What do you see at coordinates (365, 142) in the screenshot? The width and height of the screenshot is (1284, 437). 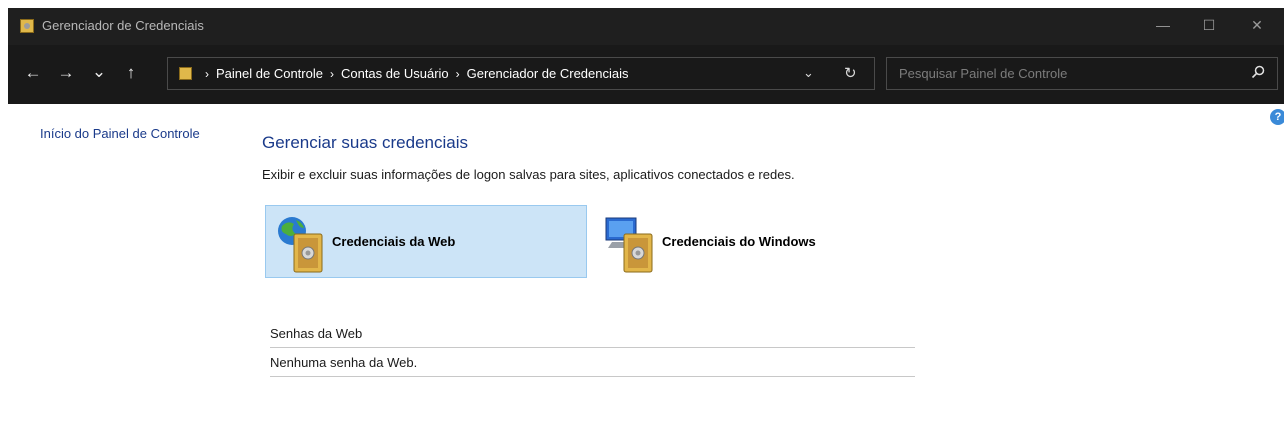 I see `page-title: Gerenciar suas credenciais` at bounding box center [365, 142].